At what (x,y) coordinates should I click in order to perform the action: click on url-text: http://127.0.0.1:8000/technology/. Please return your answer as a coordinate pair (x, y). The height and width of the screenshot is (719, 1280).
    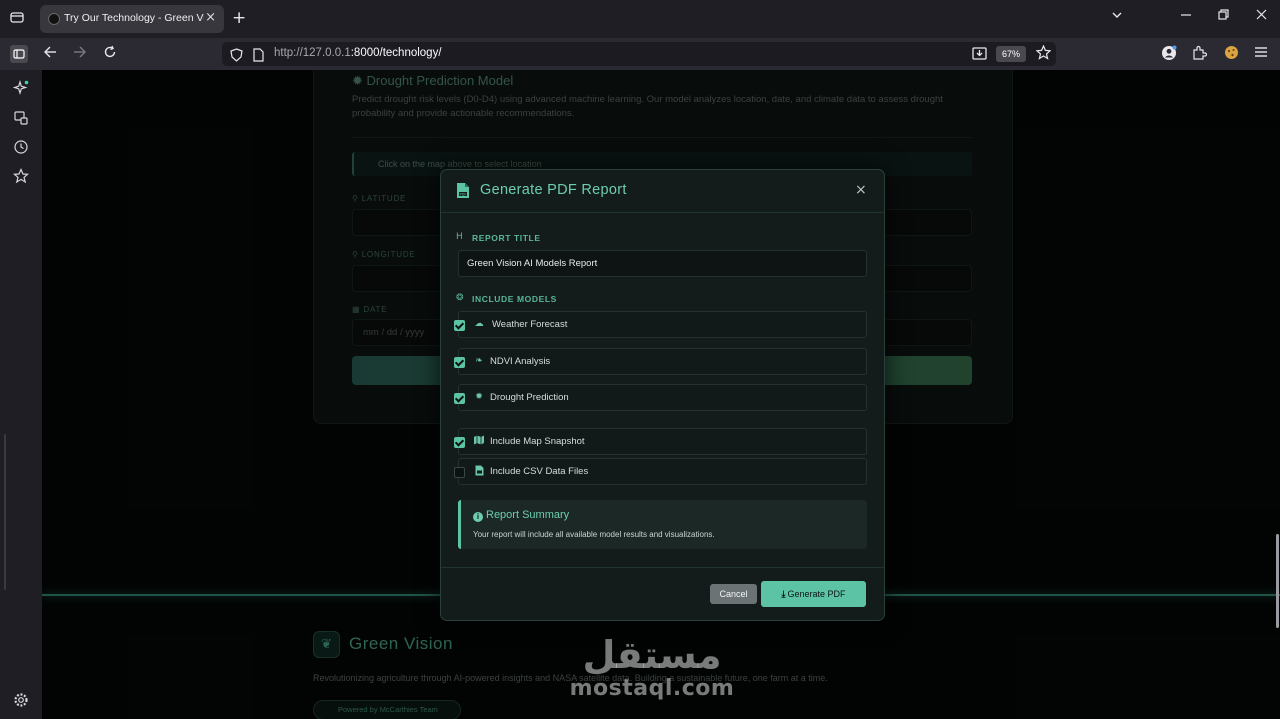
    Looking at the image, I should click on (358, 53).